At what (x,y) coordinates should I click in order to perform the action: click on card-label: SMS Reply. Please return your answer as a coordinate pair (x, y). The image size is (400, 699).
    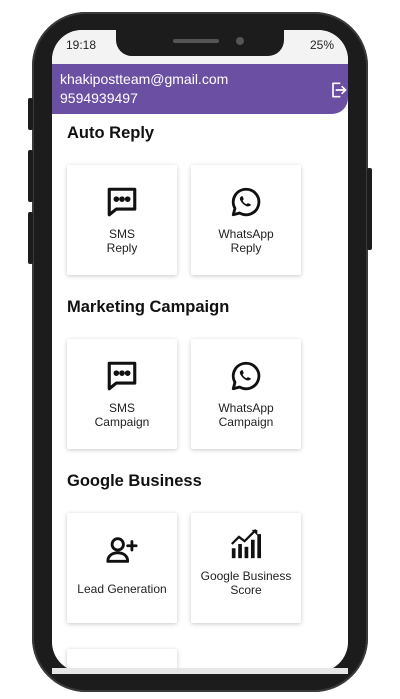
    Looking at the image, I should click on (122, 241).